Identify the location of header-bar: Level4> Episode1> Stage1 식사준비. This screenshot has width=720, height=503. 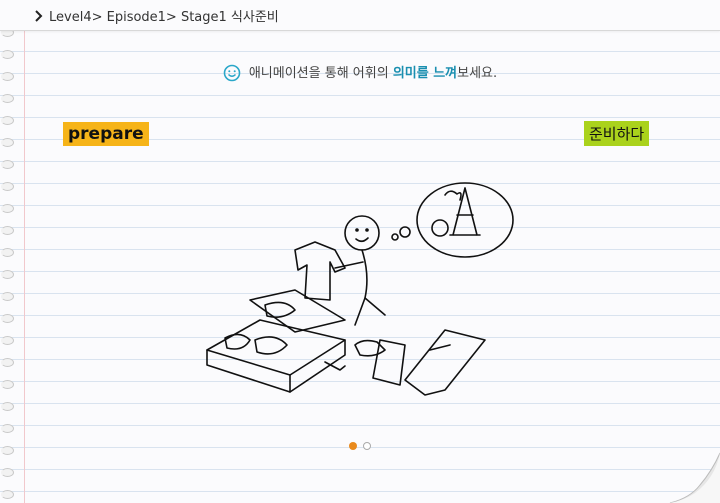
(360, 15).